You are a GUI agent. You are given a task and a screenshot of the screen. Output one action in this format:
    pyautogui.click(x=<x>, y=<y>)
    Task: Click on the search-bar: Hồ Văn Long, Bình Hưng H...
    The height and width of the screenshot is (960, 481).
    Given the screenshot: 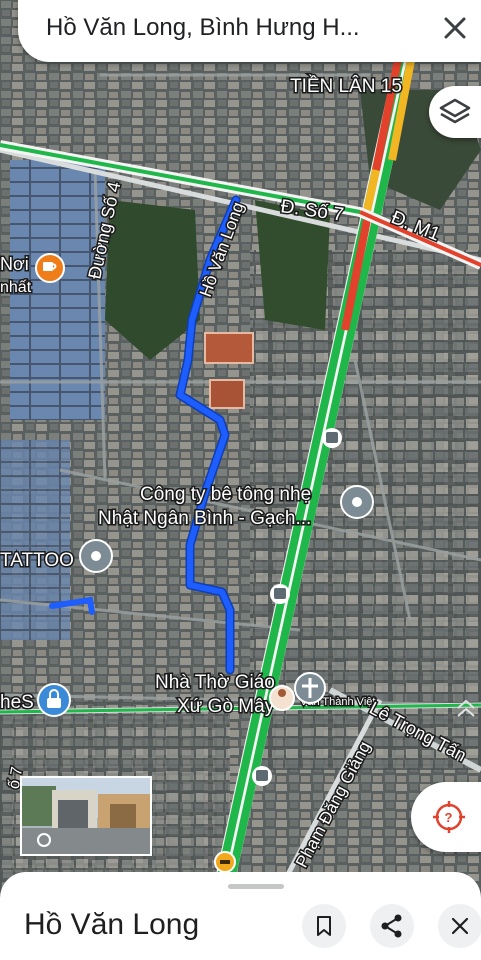 What is the action you would take?
    pyautogui.click(x=249, y=31)
    